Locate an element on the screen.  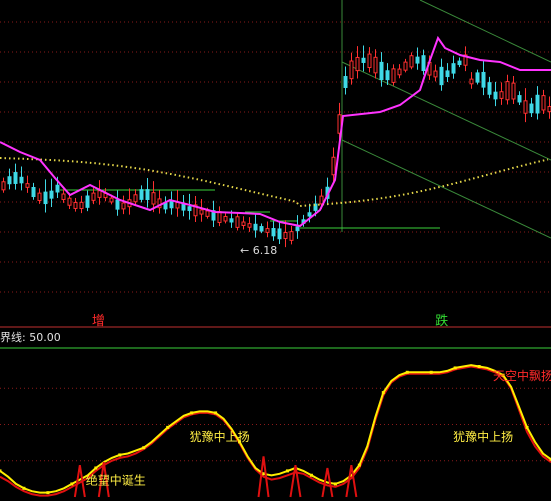
panel-divider is located at coordinates (275, 337).